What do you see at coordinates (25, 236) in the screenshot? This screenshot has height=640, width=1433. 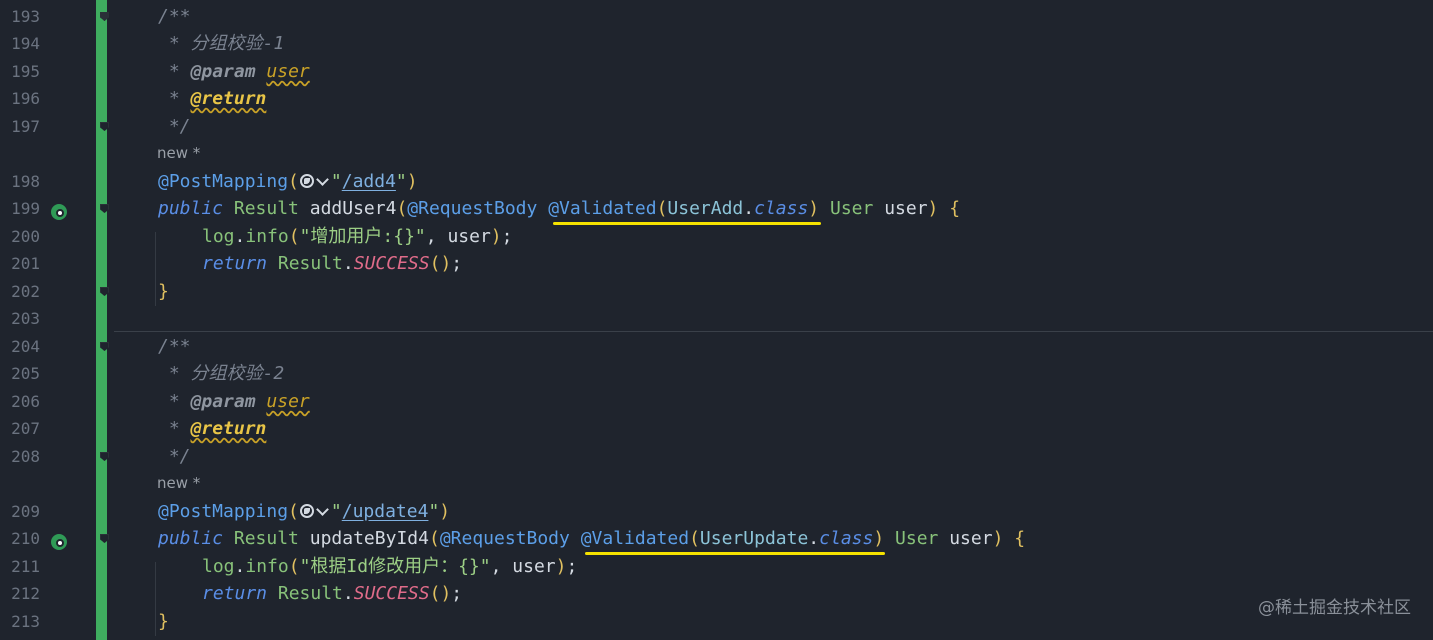 I see `line-number: 200` at bounding box center [25, 236].